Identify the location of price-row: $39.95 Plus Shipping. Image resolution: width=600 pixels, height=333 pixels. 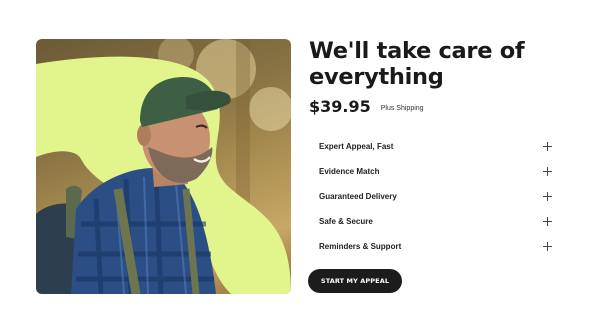
(366, 106).